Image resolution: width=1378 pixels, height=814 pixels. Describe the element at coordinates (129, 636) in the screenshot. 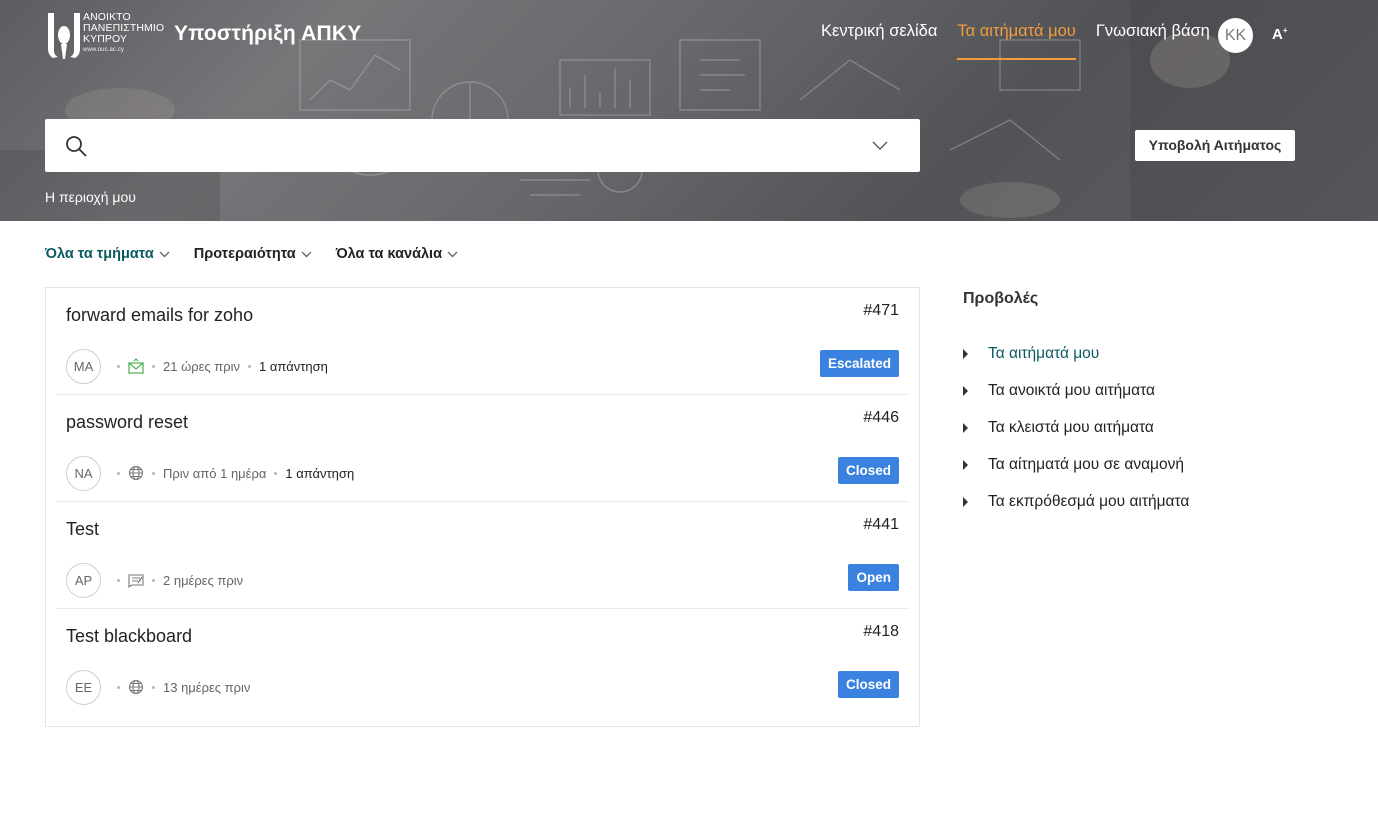

I see `ticket-subject: Test blackboard` at that location.